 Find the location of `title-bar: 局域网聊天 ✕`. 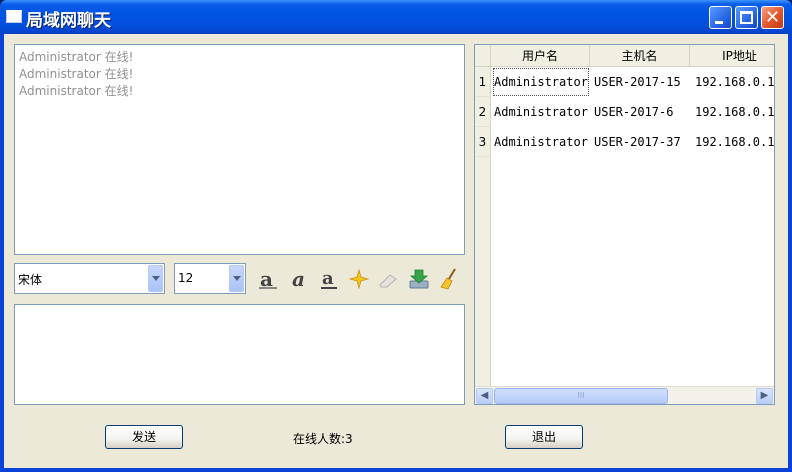

title-bar: 局域网聊天 ✕ is located at coordinates (396, 17).